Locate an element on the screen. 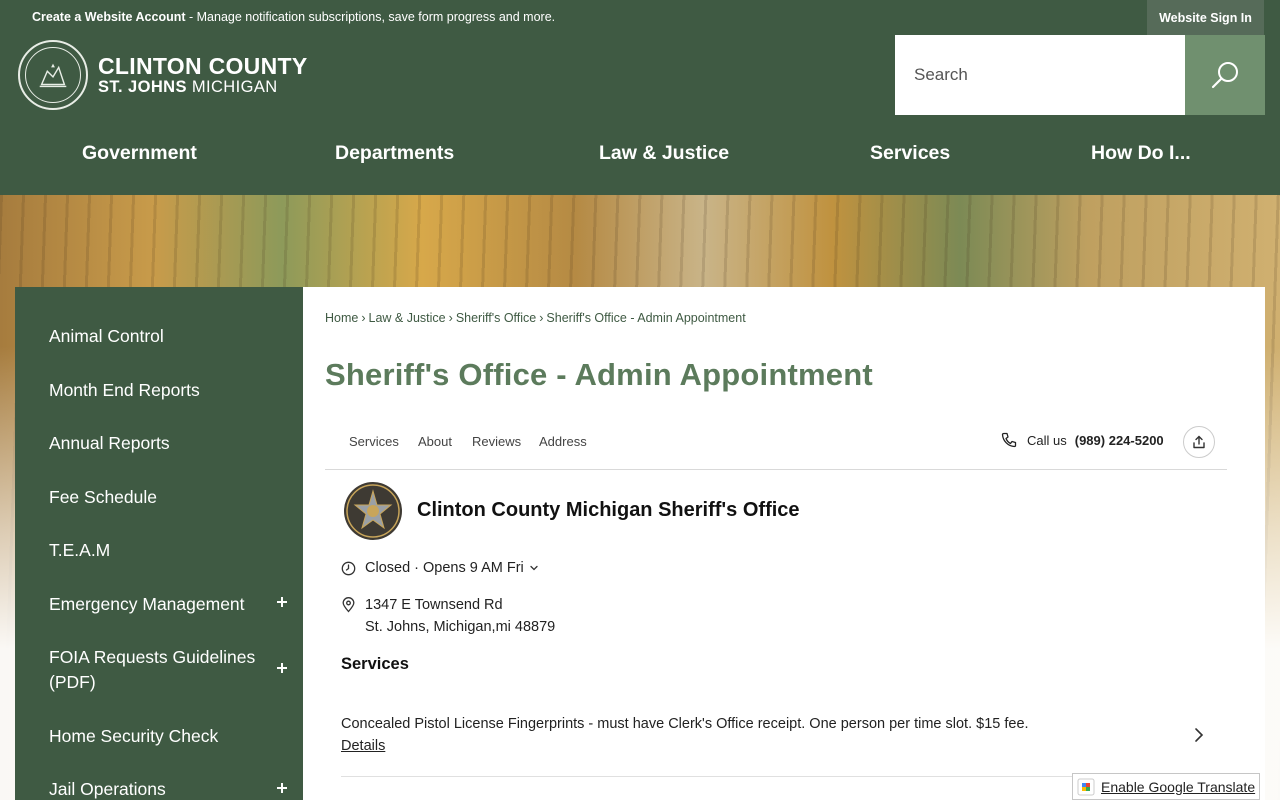 This screenshot has width=1280, height=800. business-hours: Closed · Opens 9 AM Fri is located at coordinates (440, 568).